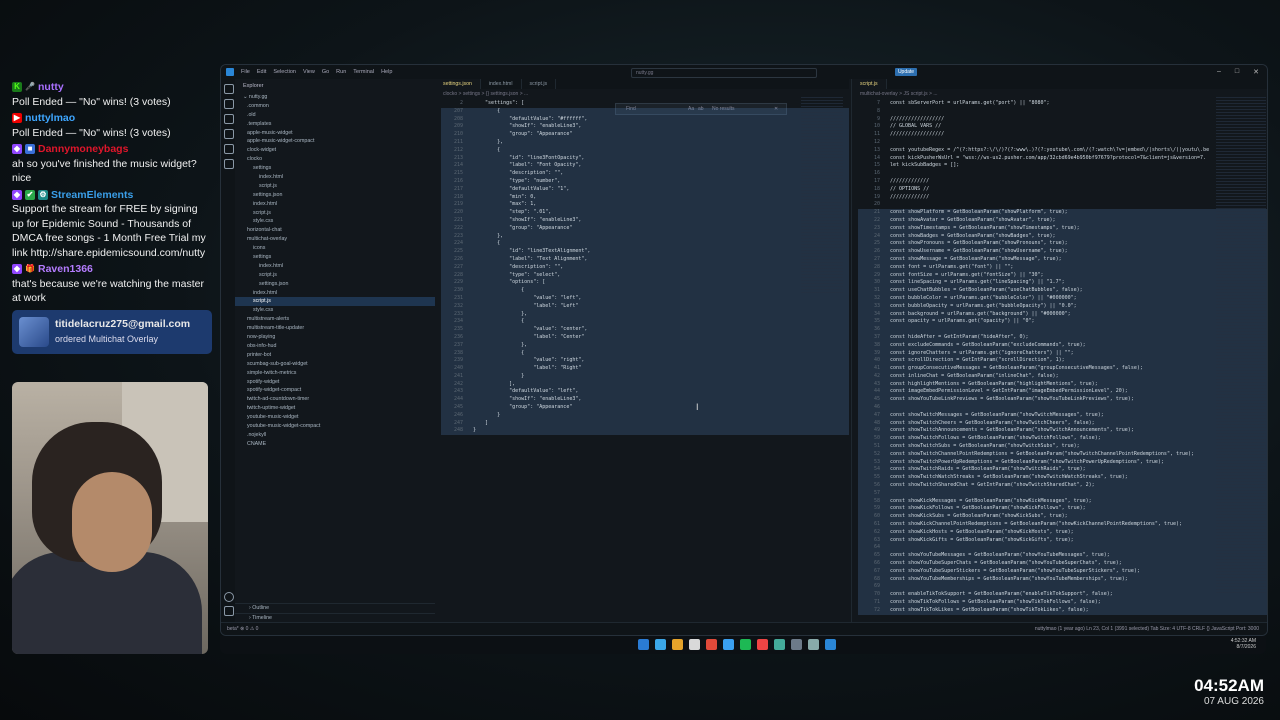 The width and height of the screenshot is (1280, 720). I want to click on tree-item: .nojekyll, so click(335, 435).